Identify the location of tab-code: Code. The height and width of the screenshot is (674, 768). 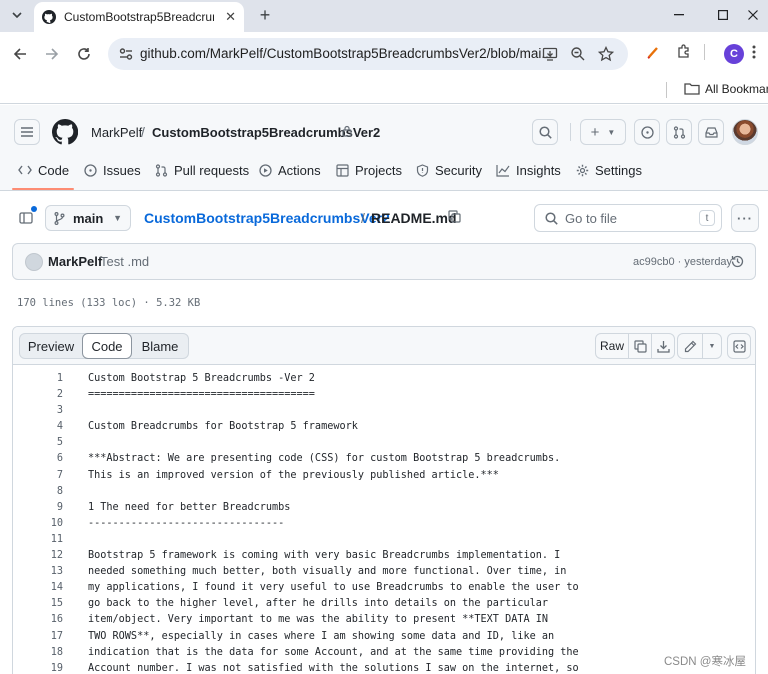
(43, 177).